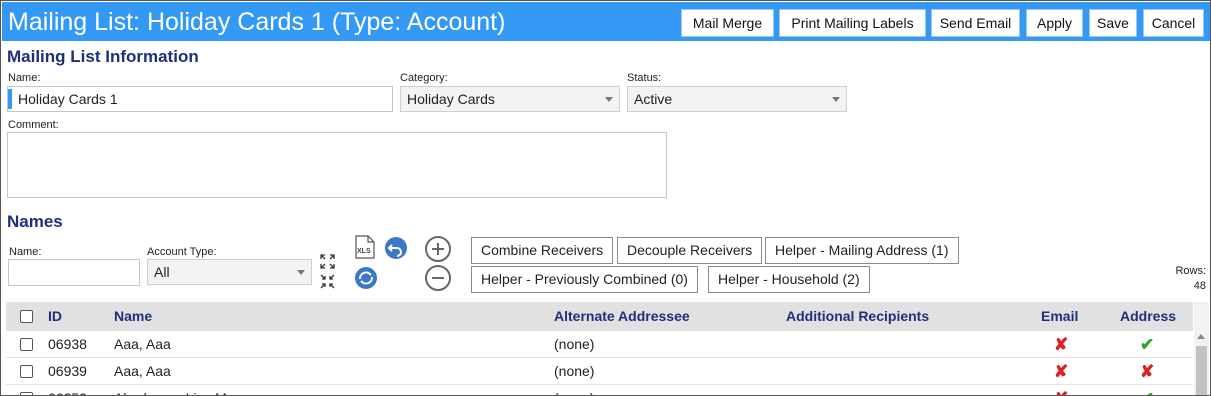  What do you see at coordinates (1201, 336) in the screenshot?
I see `scroll-up-icon` at bounding box center [1201, 336].